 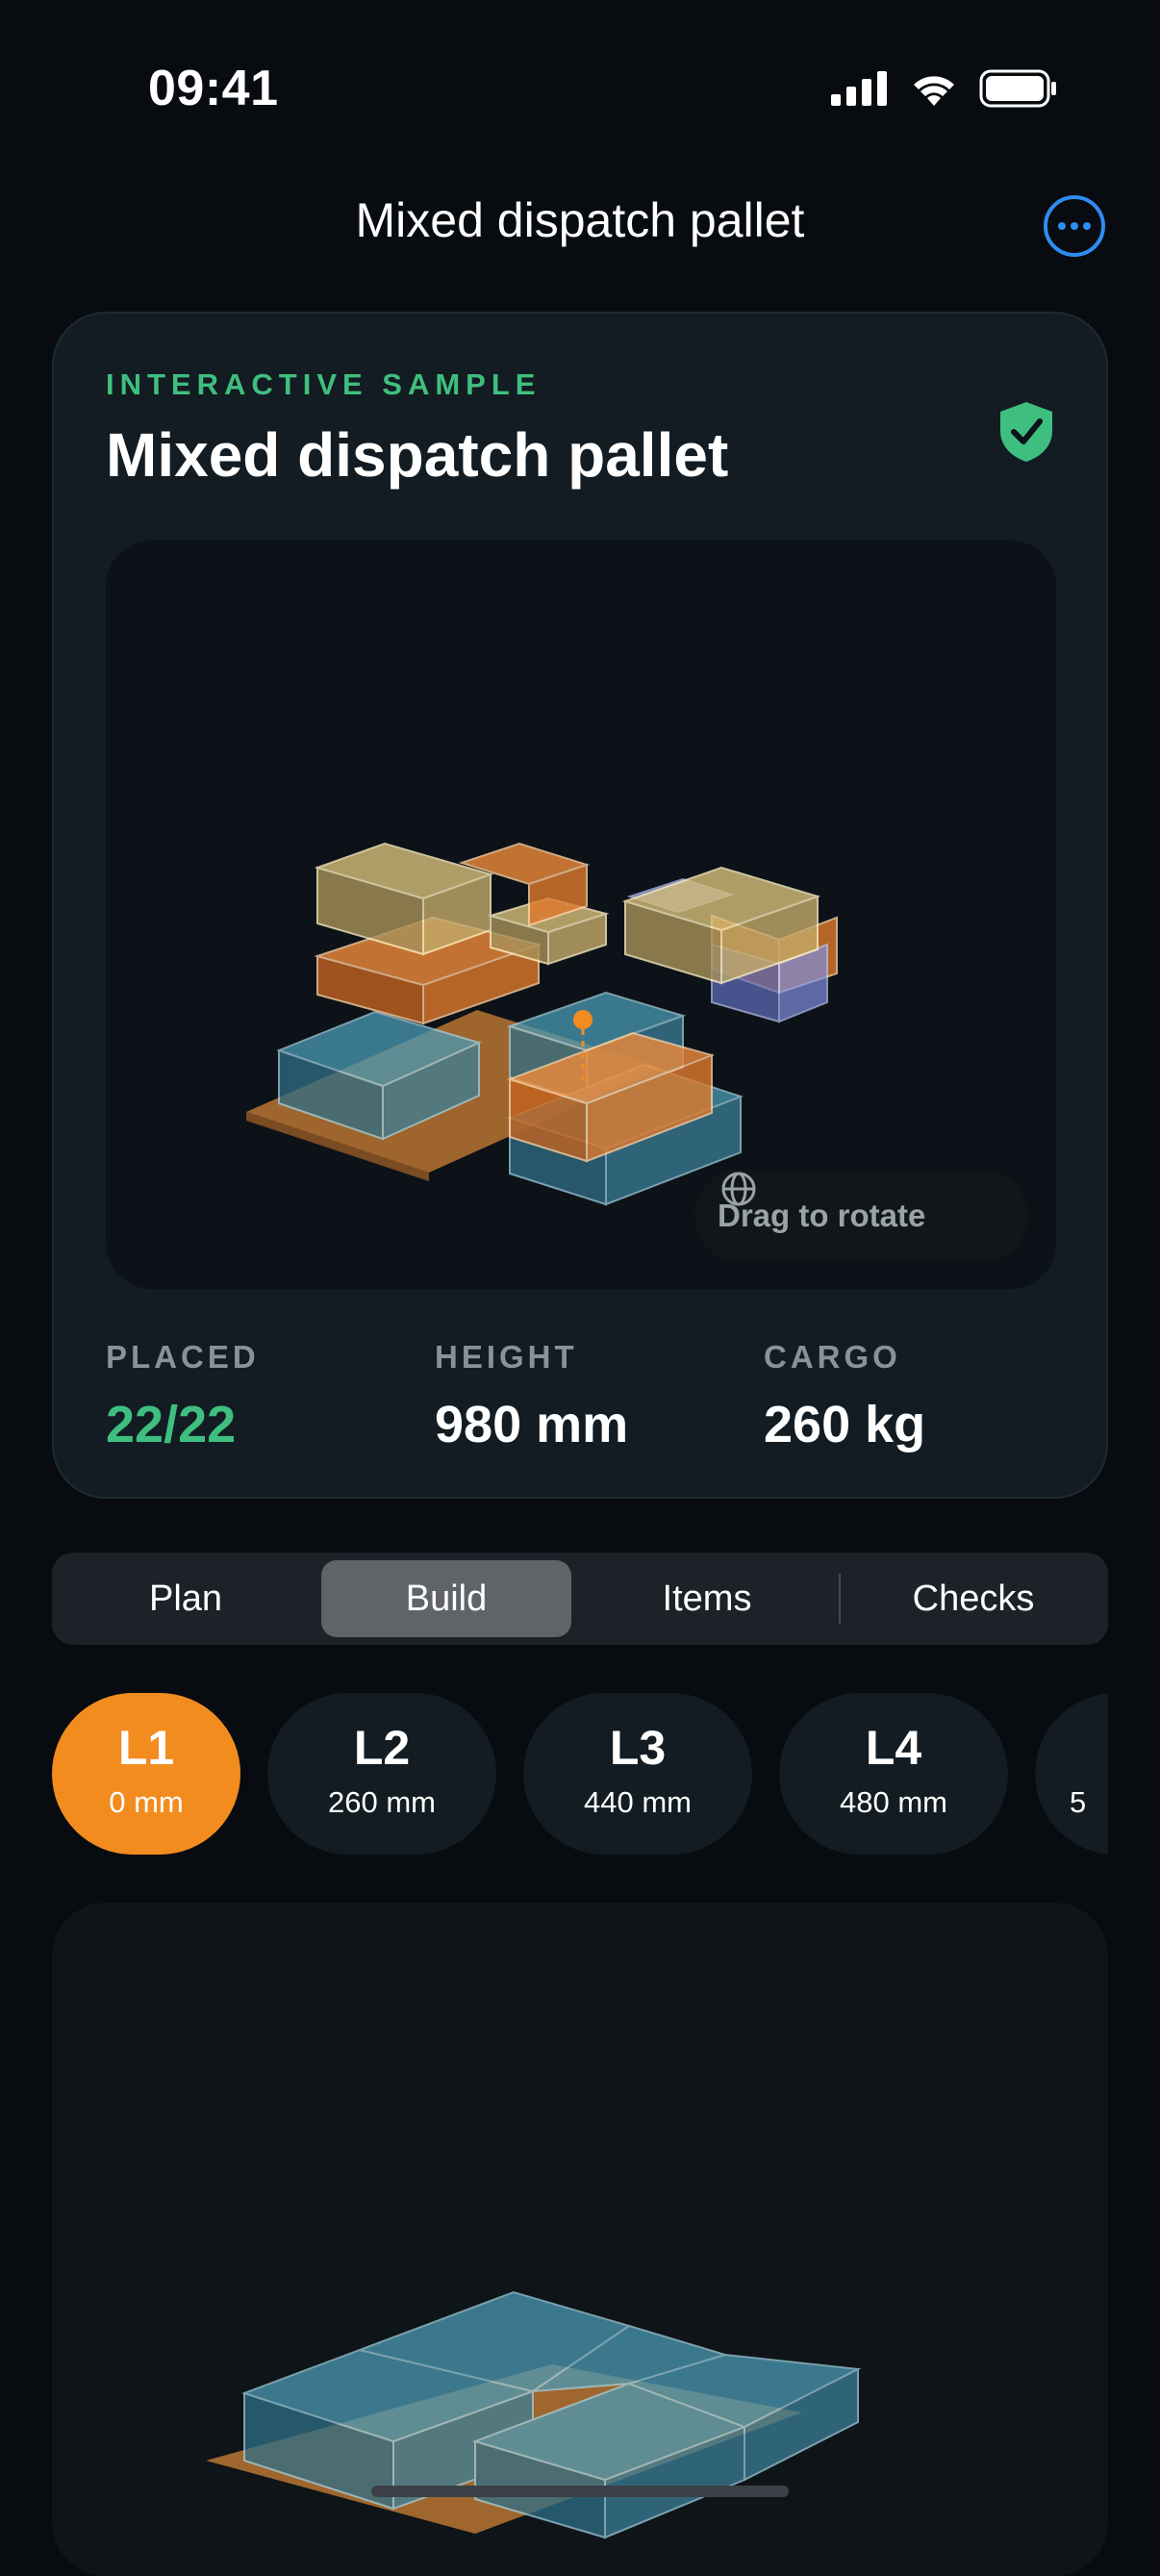 I want to click on stat-cargo: CARGO 260 kg, so click(x=844, y=1397).